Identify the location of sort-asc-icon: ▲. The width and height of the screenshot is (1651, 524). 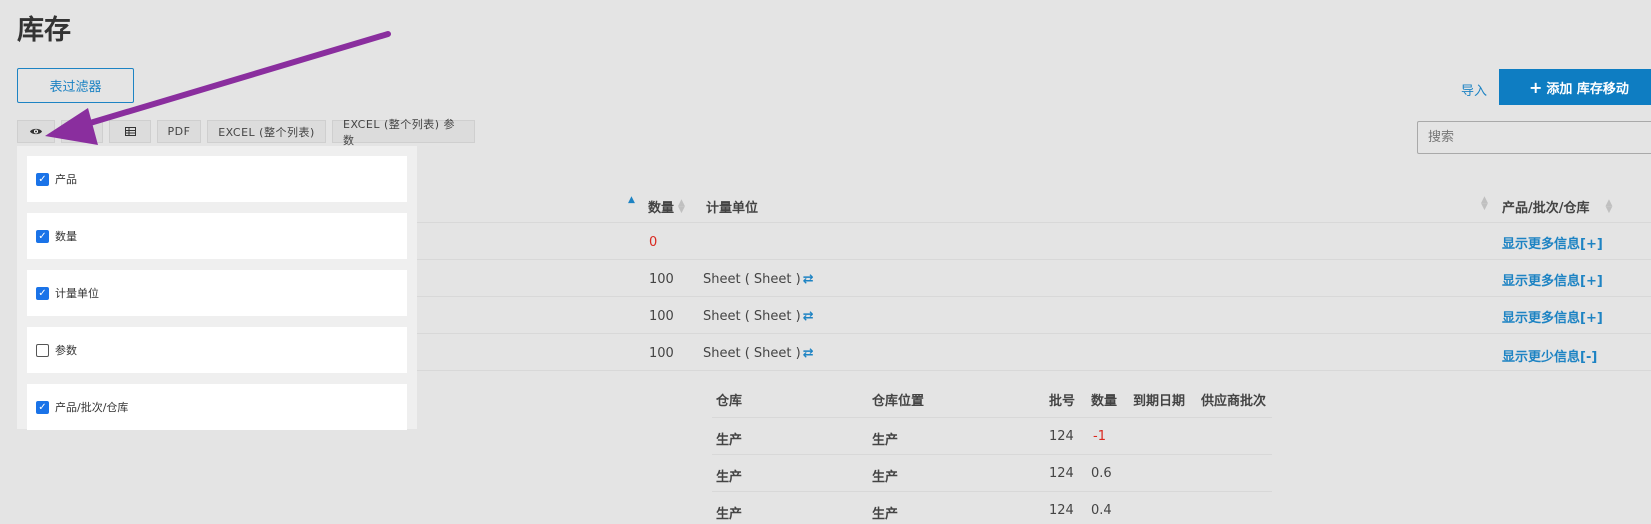
(631, 200).